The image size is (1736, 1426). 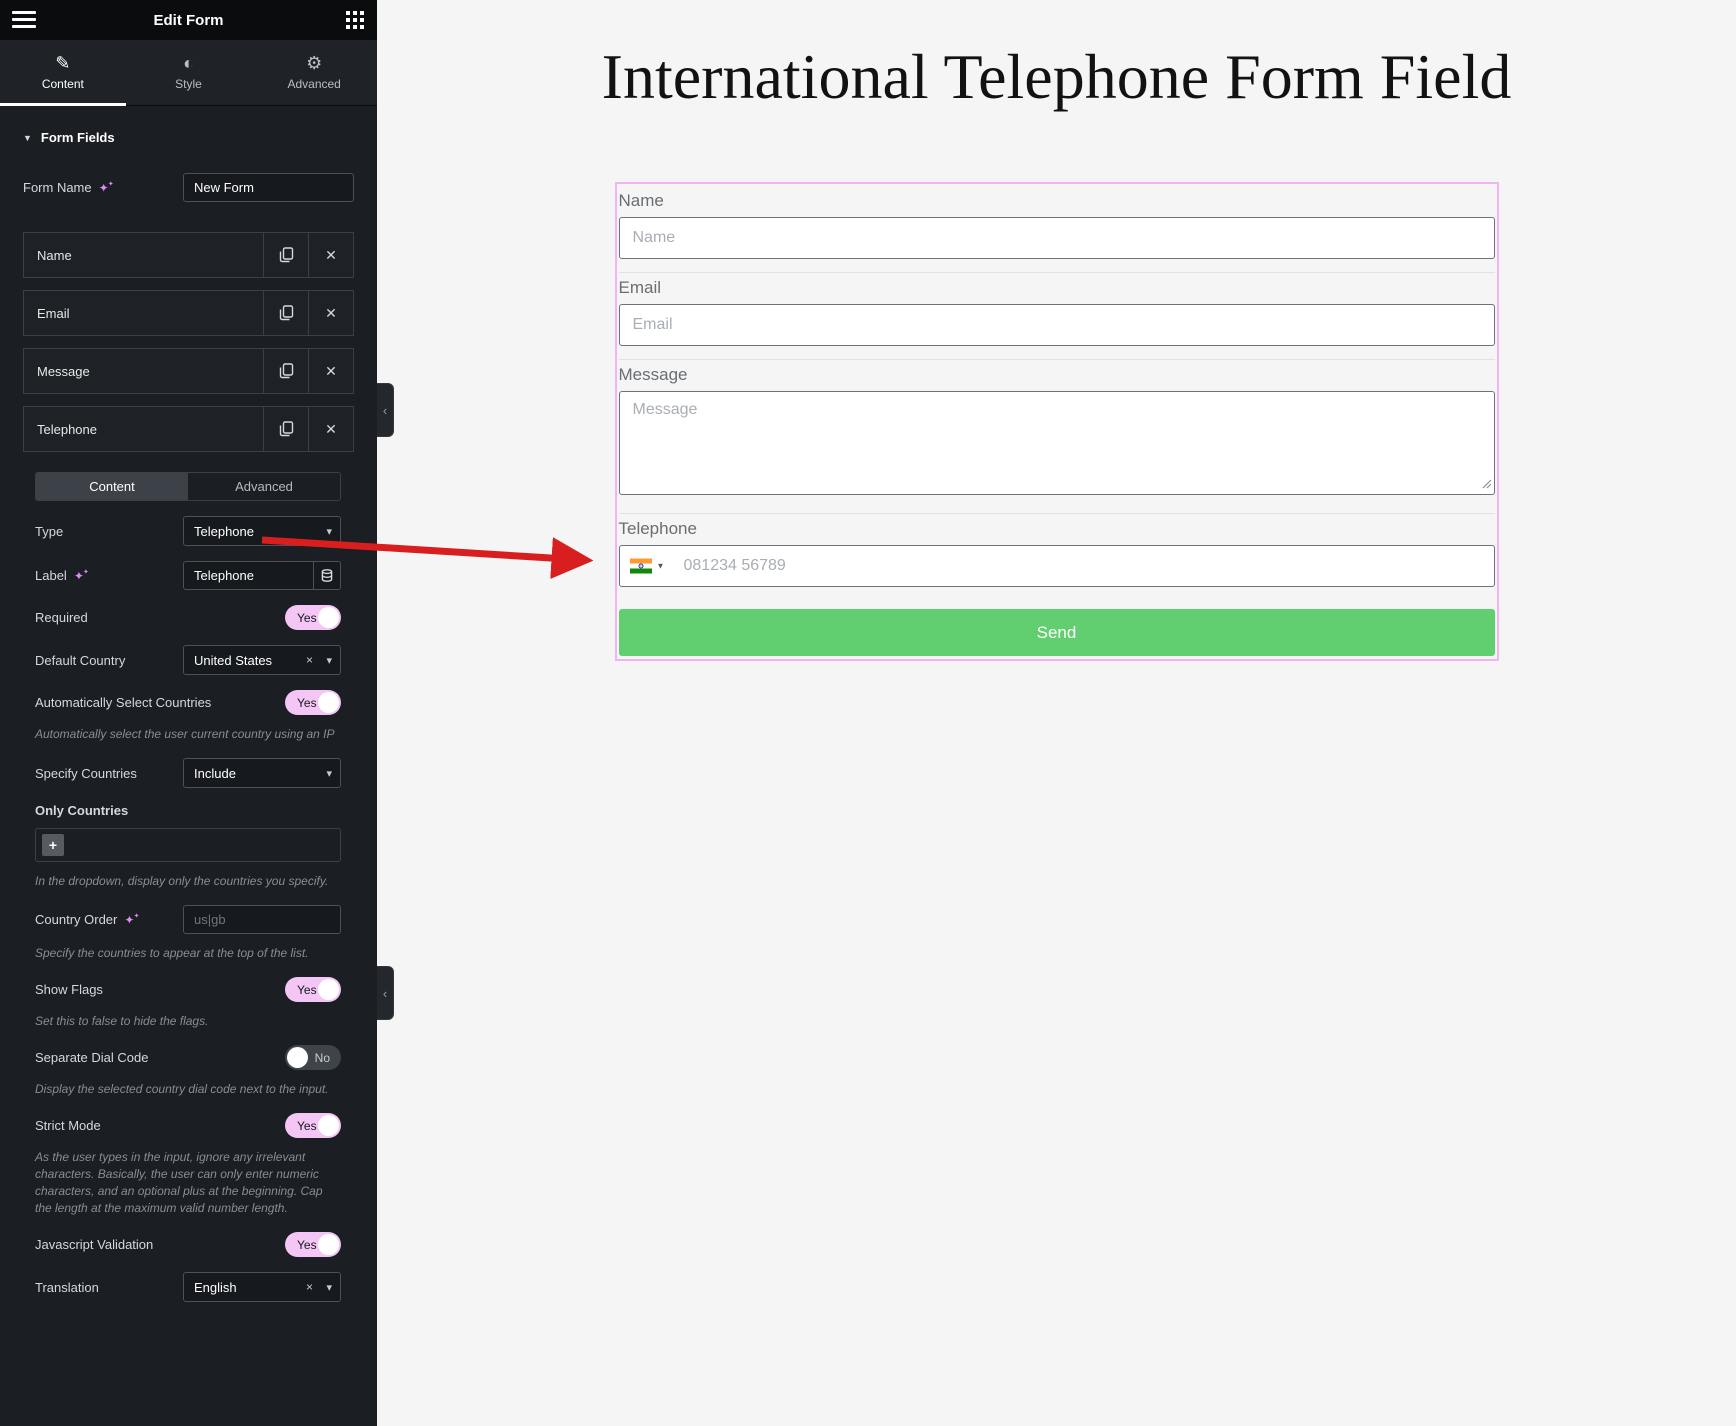 I want to click on tab-style: ◐ Style, so click(x=189, y=72).